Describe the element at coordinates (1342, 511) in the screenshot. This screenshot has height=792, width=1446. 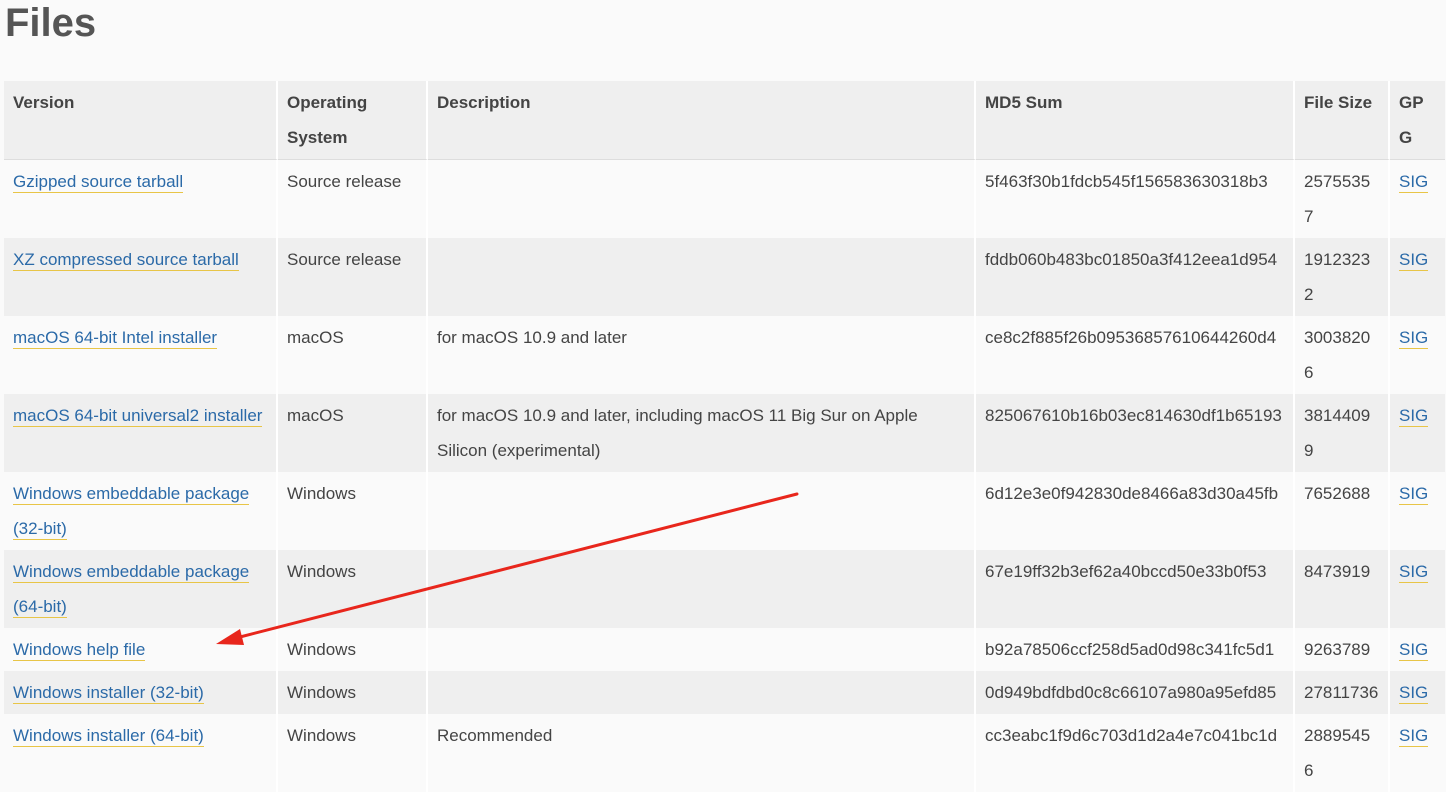
I see `size-cell: 7652688` at that location.